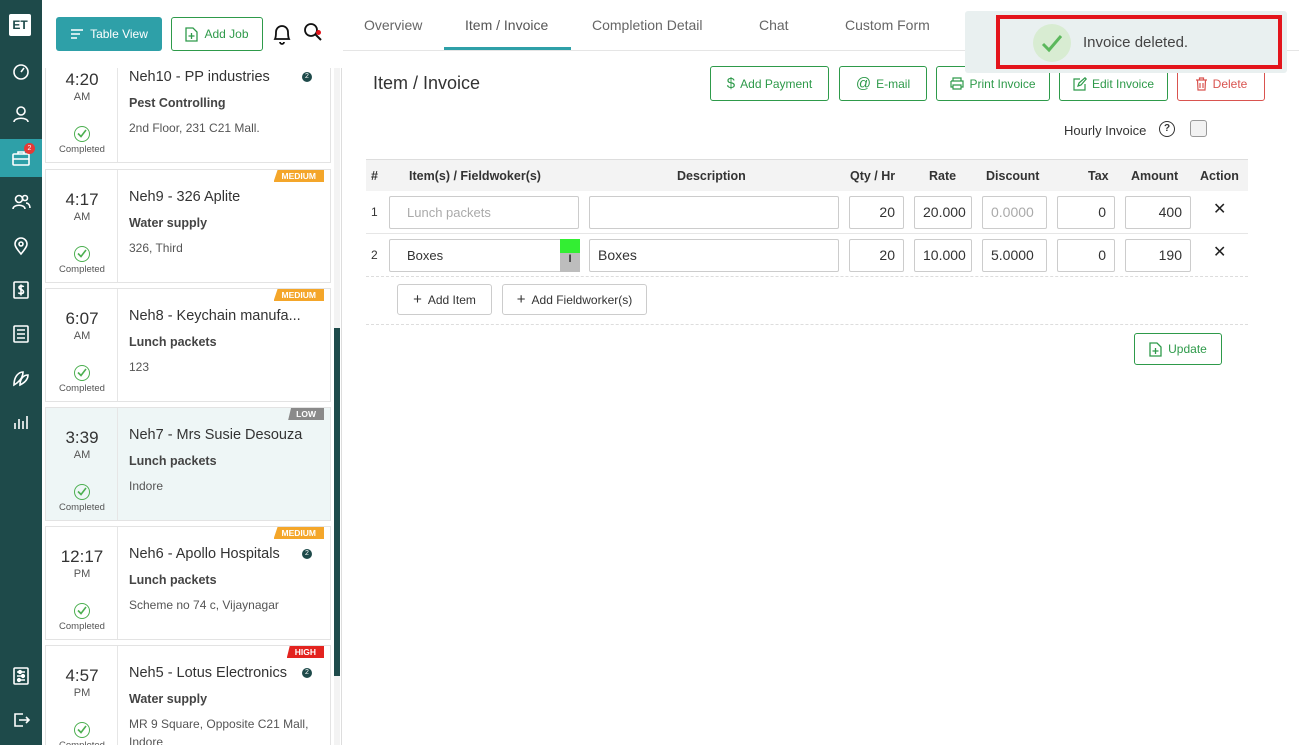 The width and height of the screenshot is (1299, 745). Describe the element at coordinates (199, 77) in the screenshot. I see `job-title: Neh10 - PP industries` at that location.